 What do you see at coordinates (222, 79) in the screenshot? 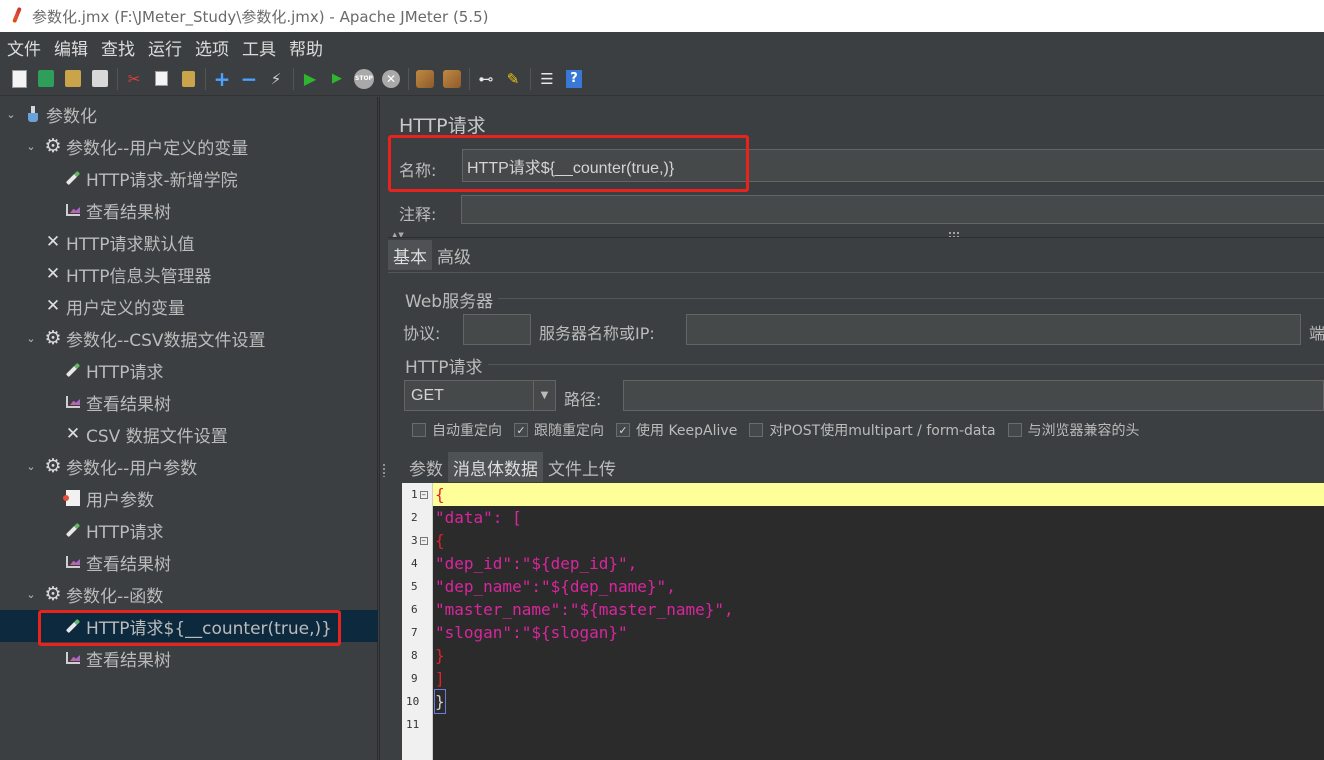
I see `expand-all-icon: +` at bounding box center [222, 79].